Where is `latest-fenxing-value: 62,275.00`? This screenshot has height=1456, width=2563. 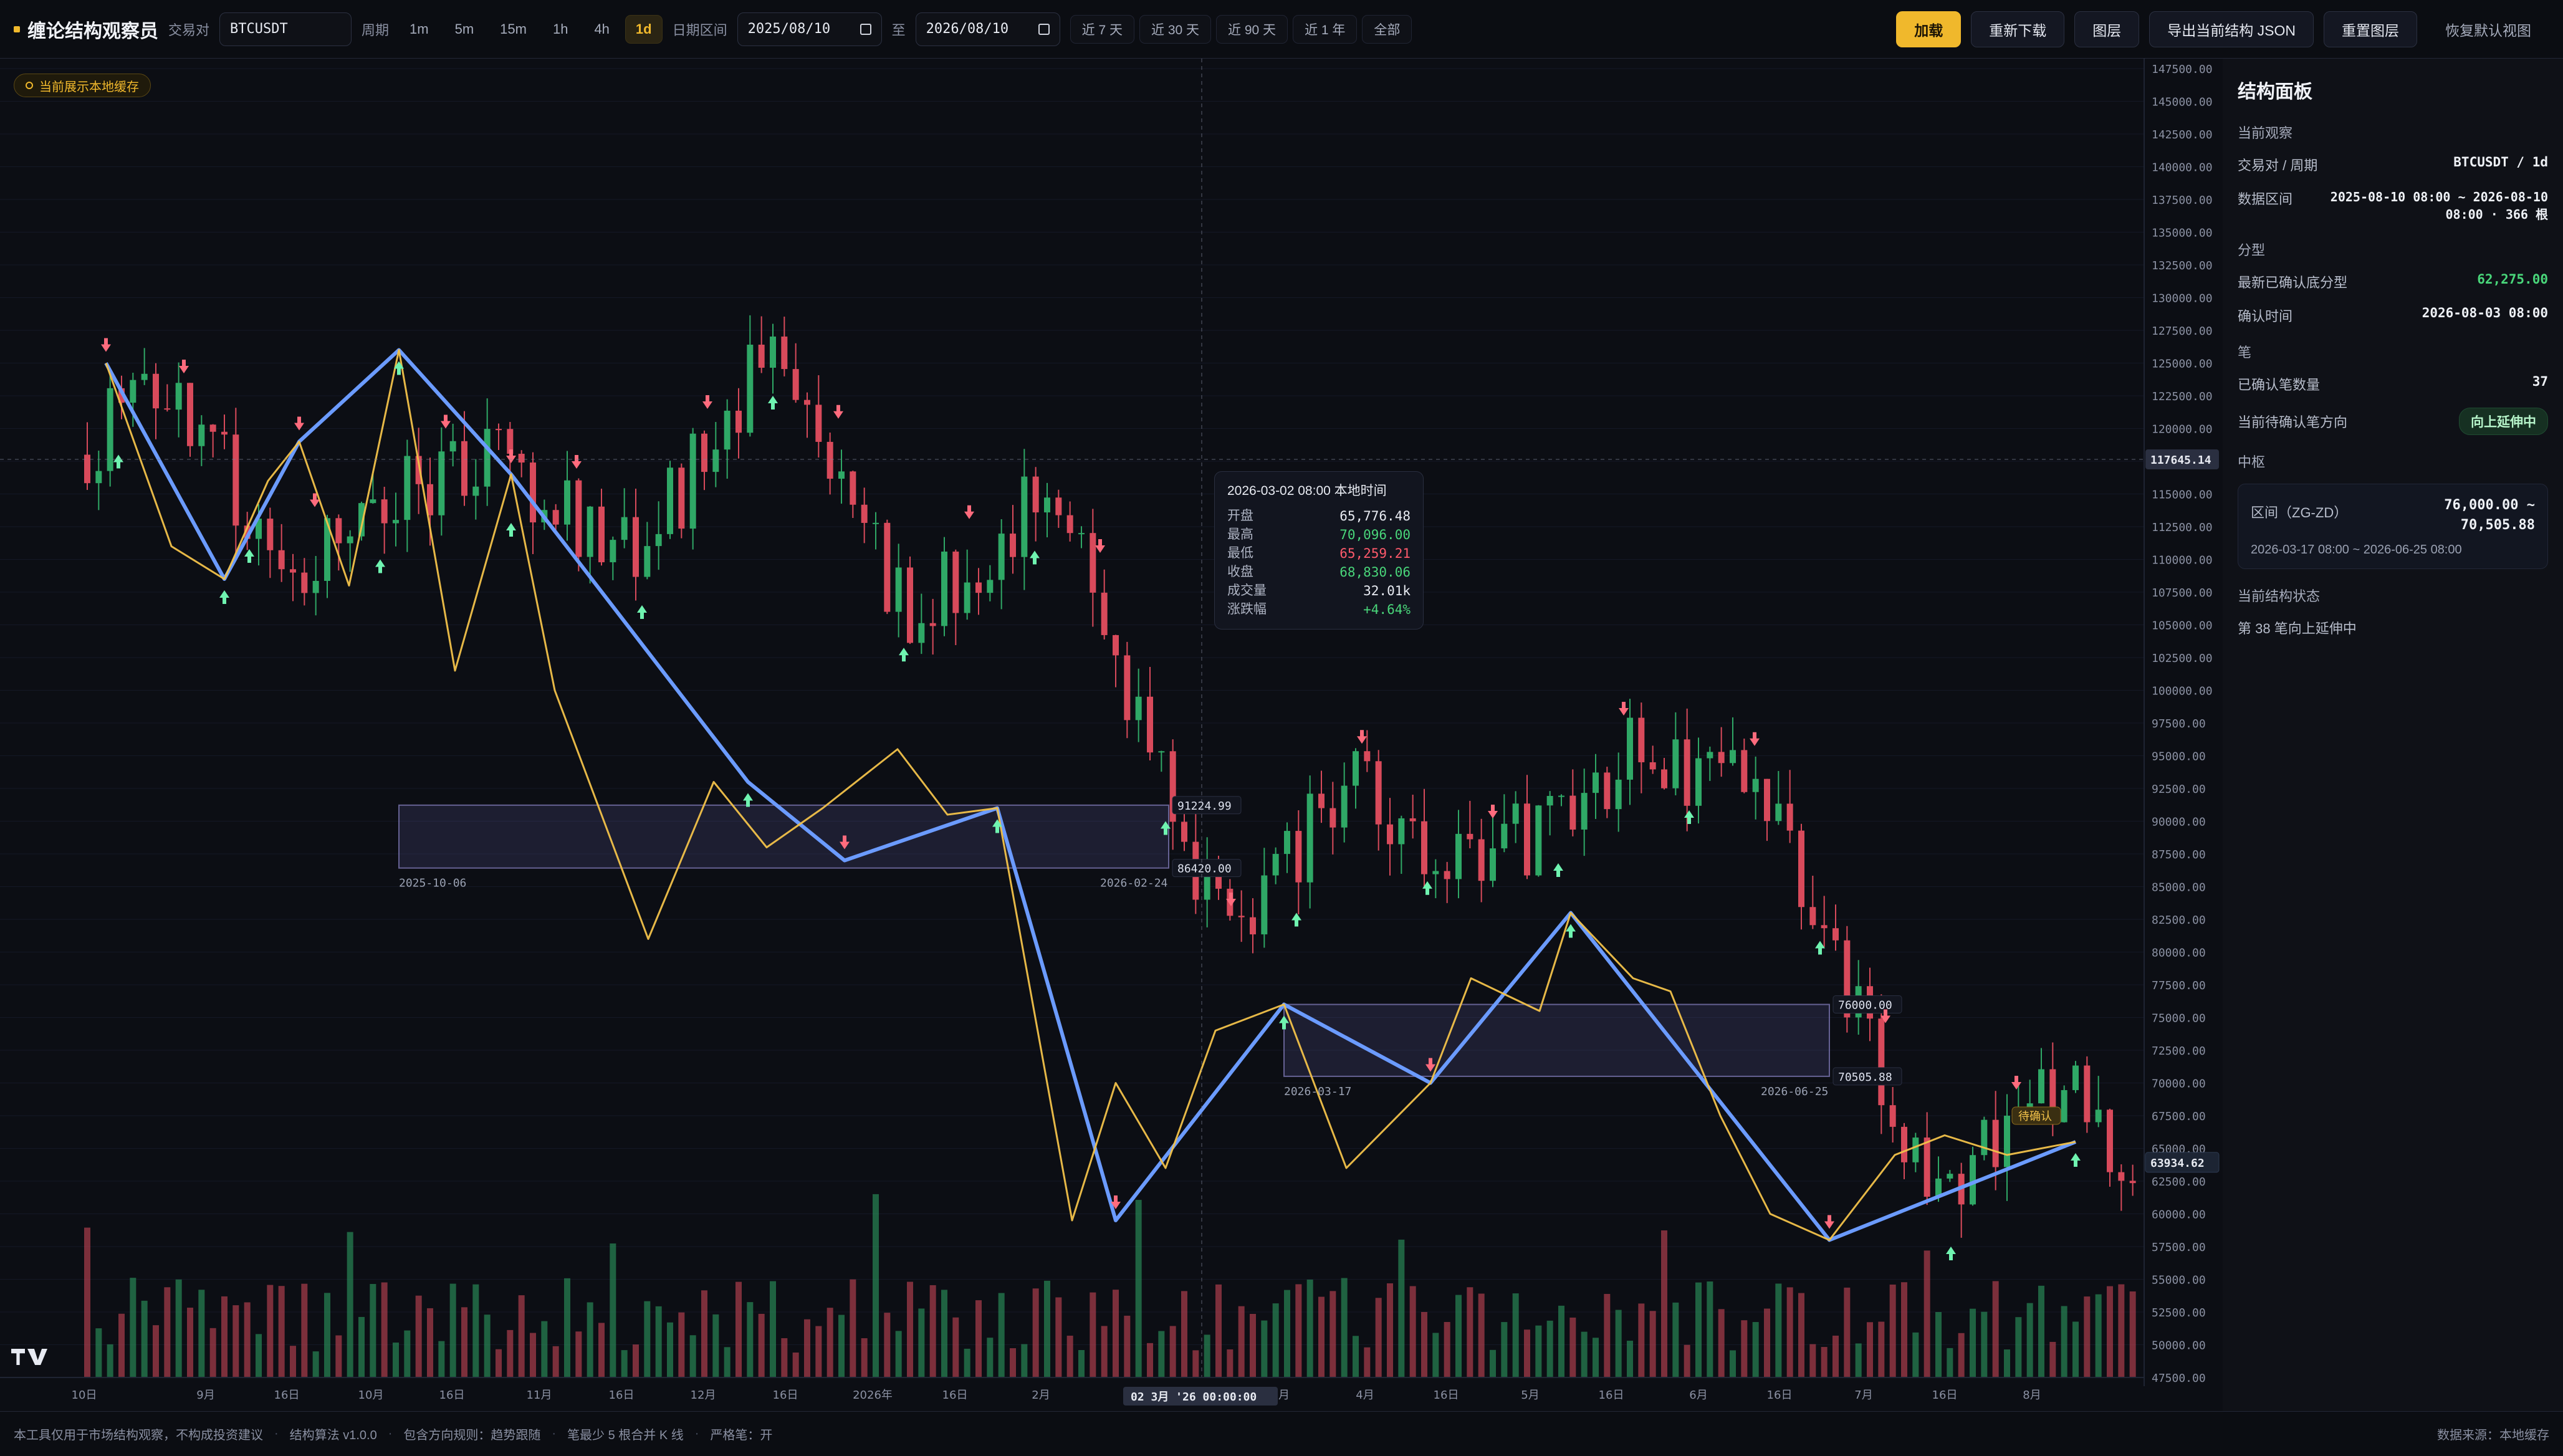 latest-fenxing-value: 62,275.00 is located at coordinates (2512, 280).